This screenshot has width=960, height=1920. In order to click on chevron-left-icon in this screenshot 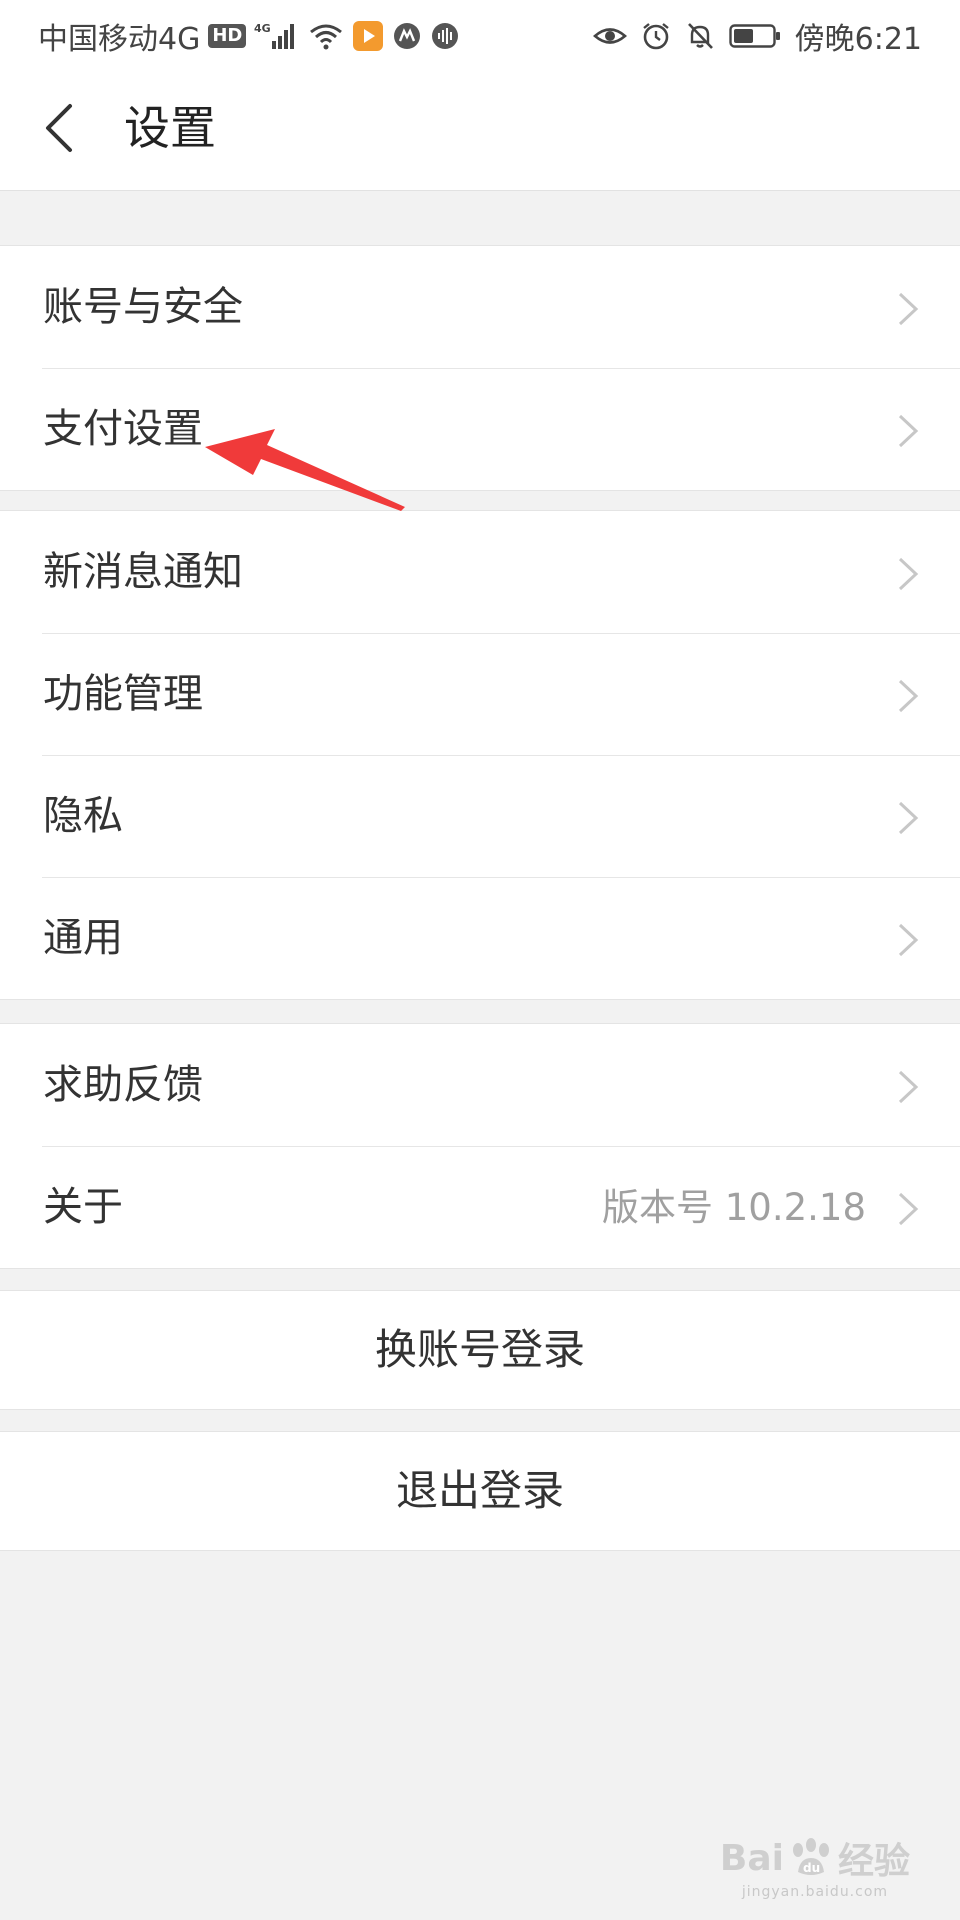, I will do `click(59, 128)`.